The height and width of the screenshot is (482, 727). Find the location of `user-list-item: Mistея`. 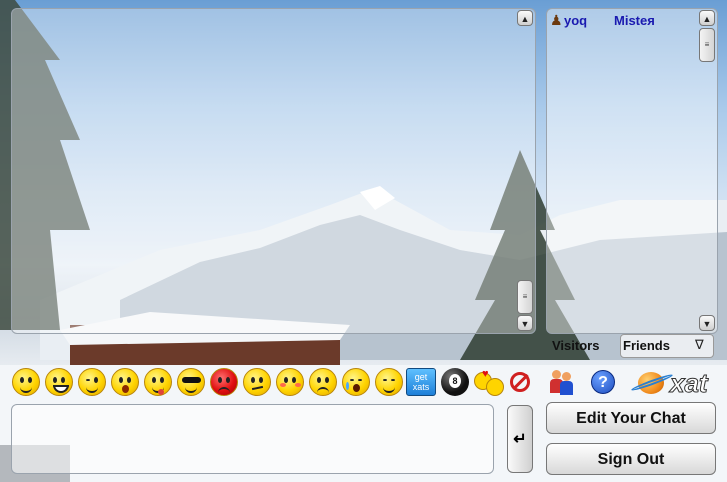

user-list-item: Mistея is located at coordinates (654, 21).